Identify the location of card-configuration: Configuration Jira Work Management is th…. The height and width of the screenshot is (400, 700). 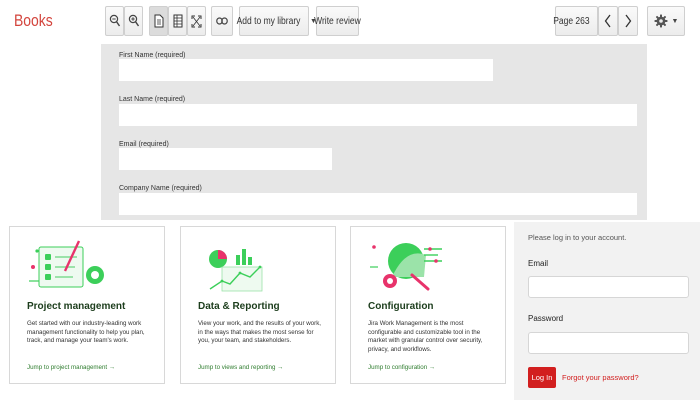
(428, 305).